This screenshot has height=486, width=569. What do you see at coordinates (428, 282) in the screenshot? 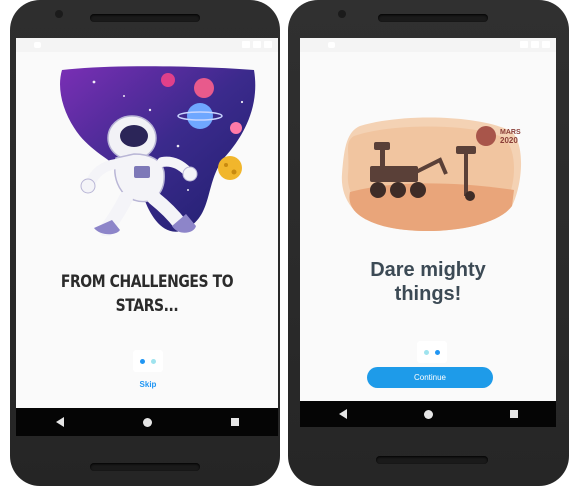
I see `onboarding-headline: Dare mighty things!` at bounding box center [428, 282].